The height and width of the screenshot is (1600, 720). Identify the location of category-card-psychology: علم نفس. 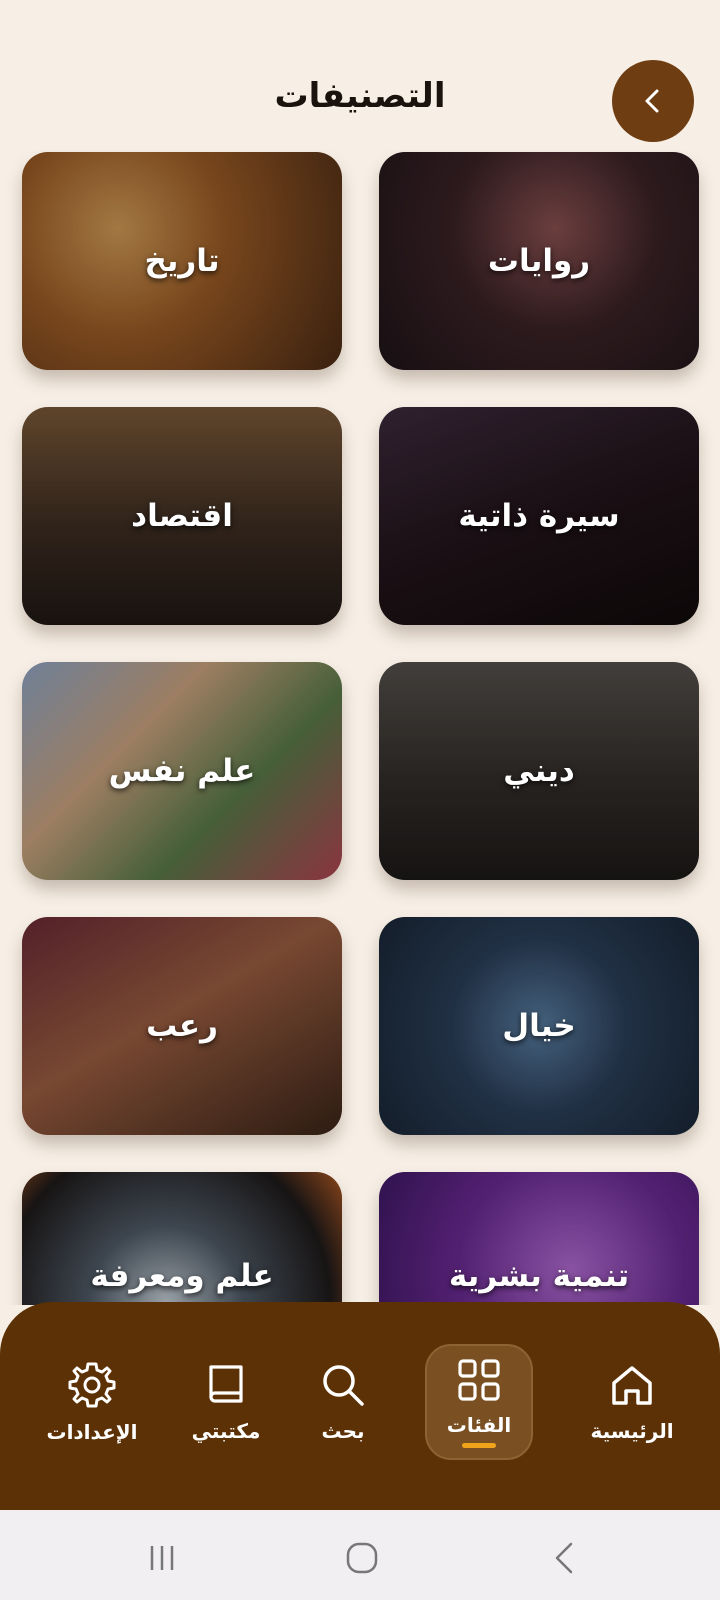
(182, 771).